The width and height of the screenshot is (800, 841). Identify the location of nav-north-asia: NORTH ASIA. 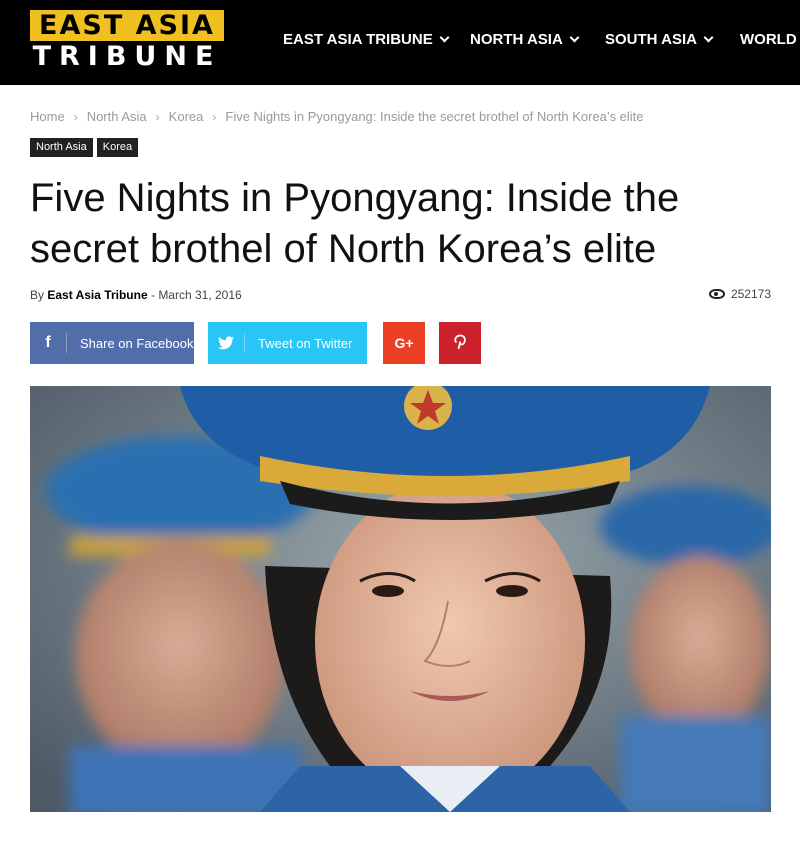
(525, 39).